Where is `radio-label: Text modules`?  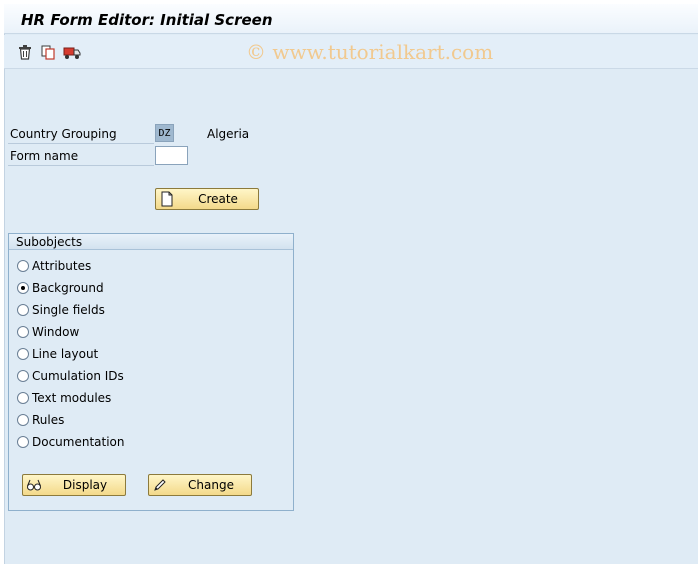
radio-label: Text modules is located at coordinates (72, 398).